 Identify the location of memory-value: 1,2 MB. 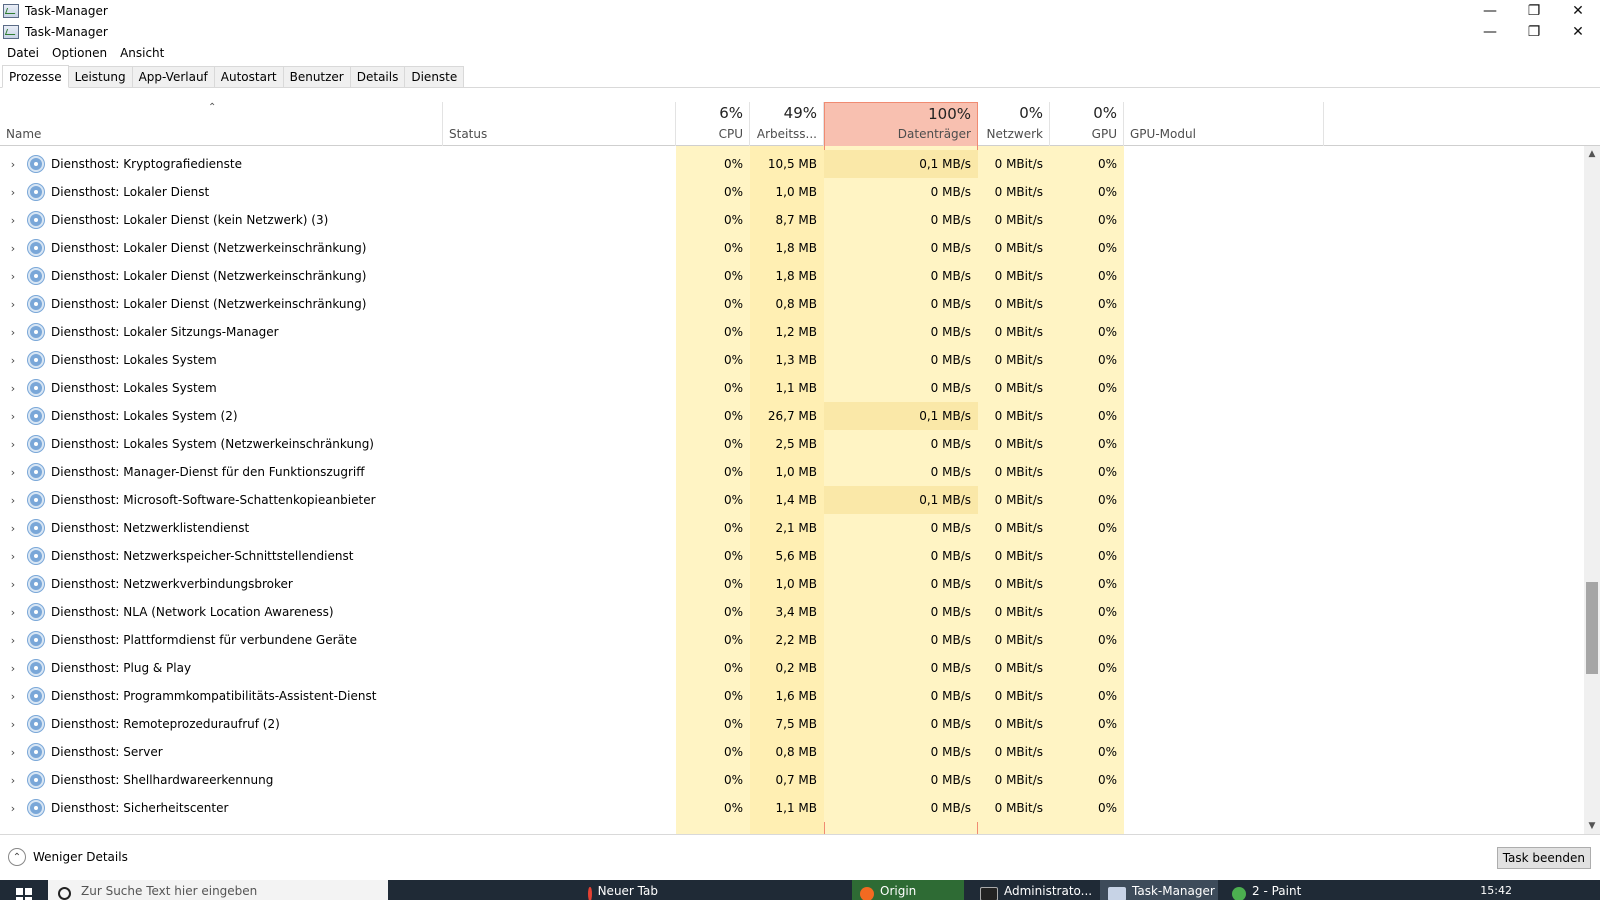
(787, 332).